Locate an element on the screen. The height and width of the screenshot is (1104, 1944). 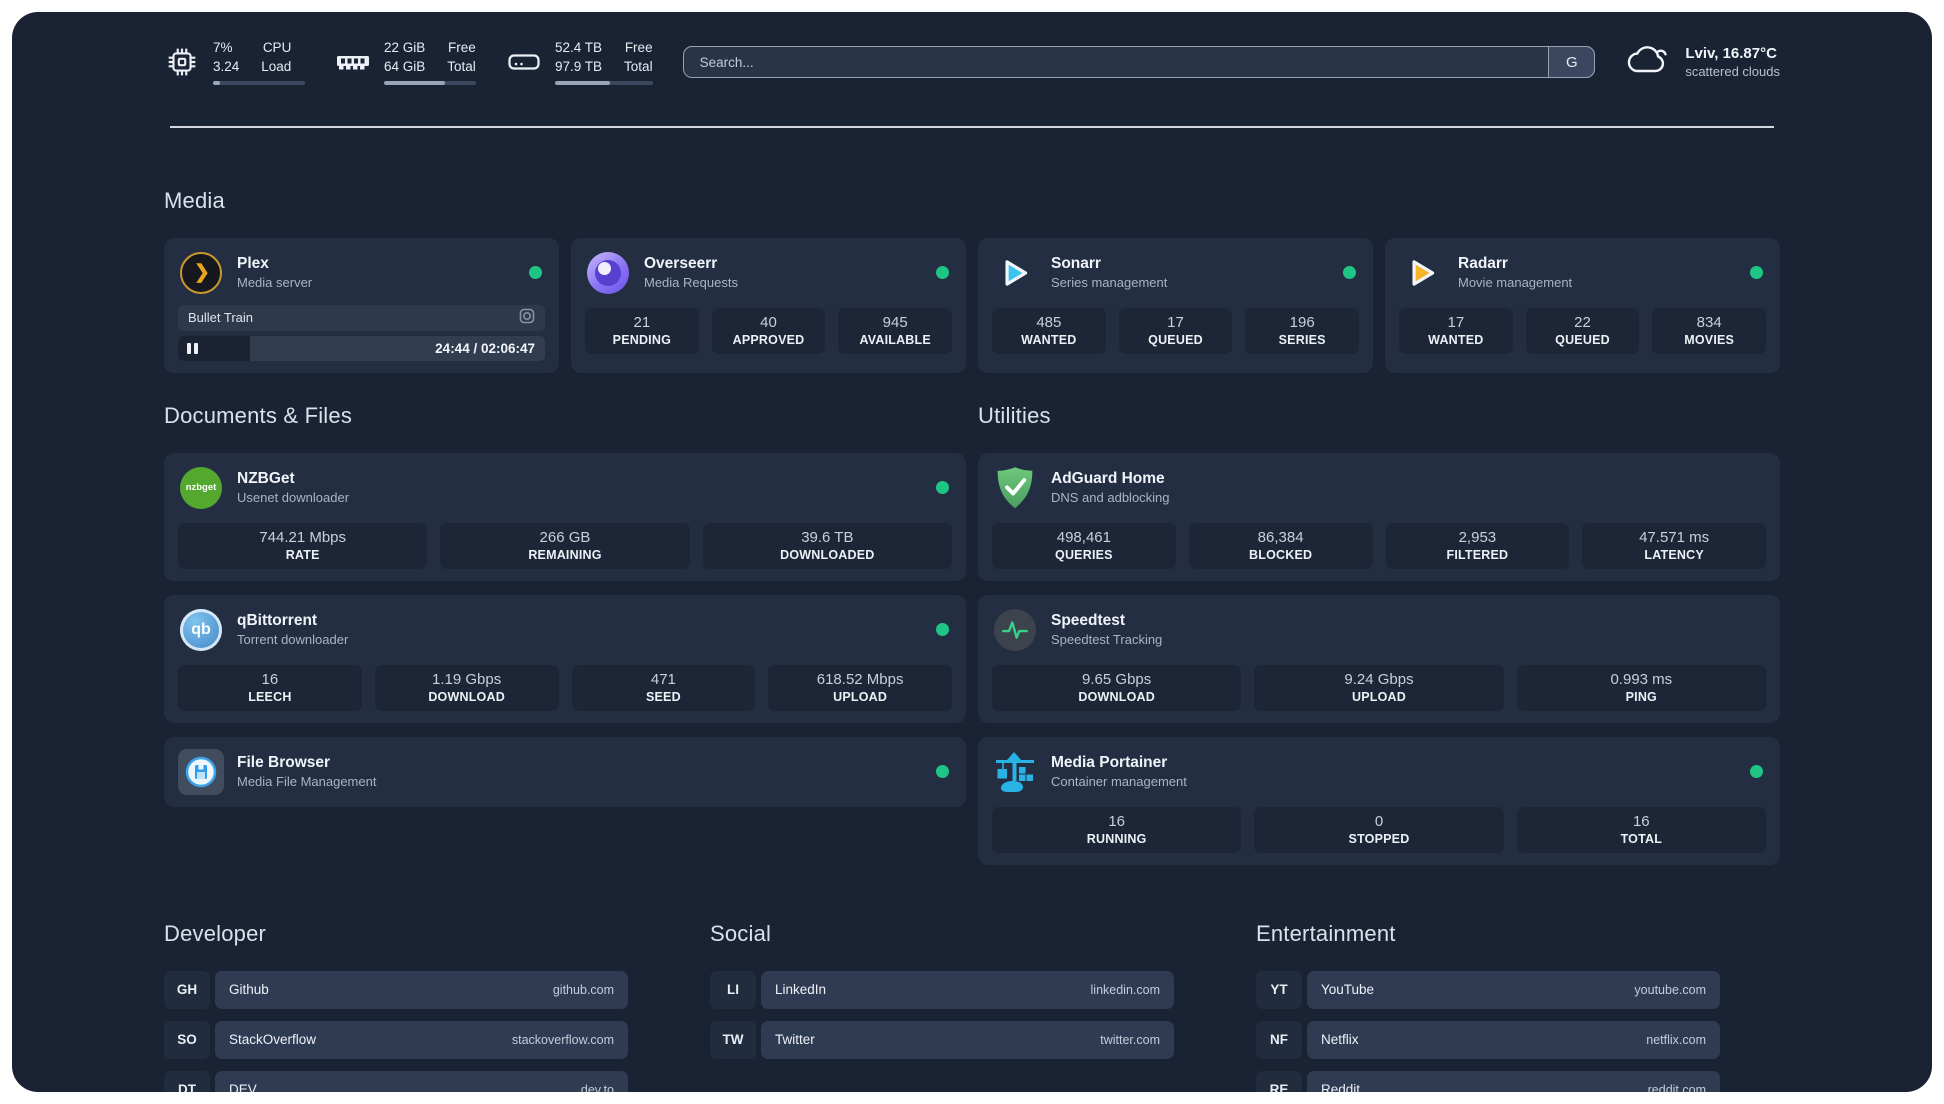
service-subtitle: Series management is located at coordinates (1109, 282).